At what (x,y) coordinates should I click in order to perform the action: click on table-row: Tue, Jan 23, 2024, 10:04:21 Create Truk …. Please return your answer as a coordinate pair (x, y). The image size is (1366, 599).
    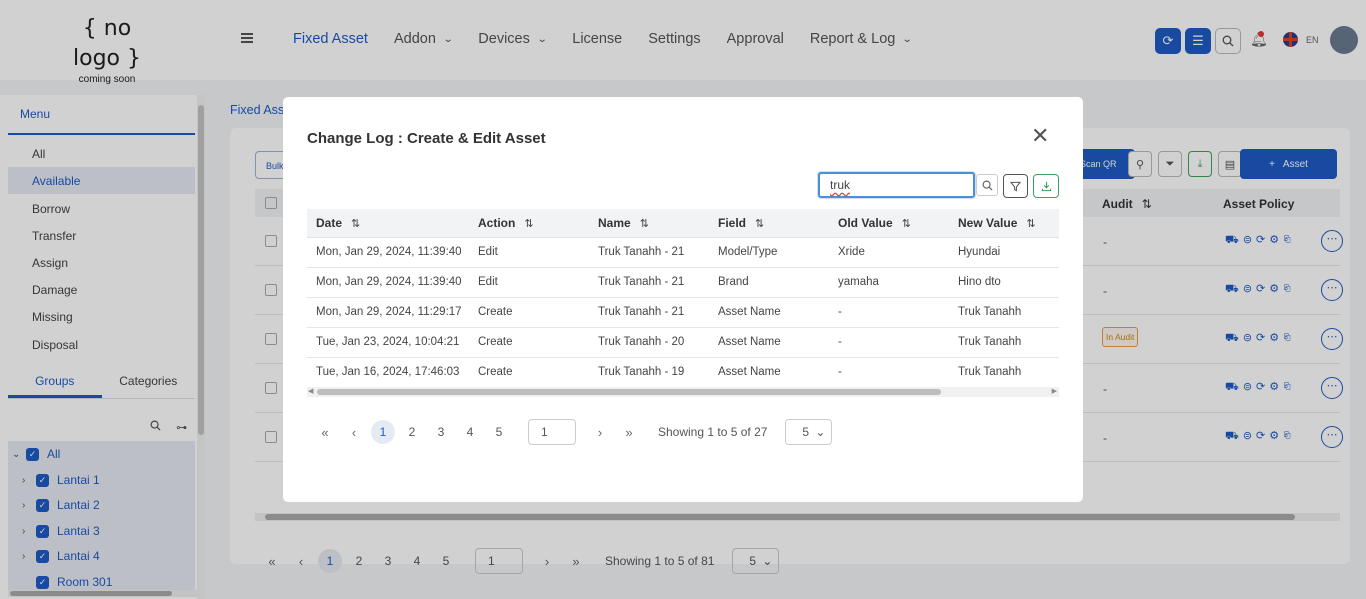
    Looking at the image, I should click on (683, 343).